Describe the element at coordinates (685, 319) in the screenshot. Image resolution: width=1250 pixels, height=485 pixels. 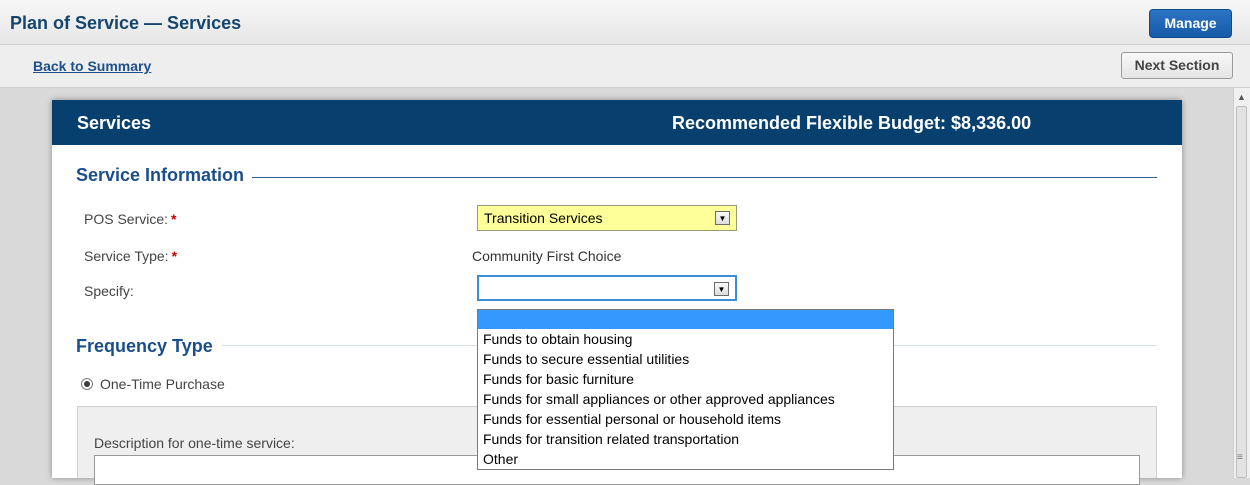
I see `dropdown-option-blank` at that location.